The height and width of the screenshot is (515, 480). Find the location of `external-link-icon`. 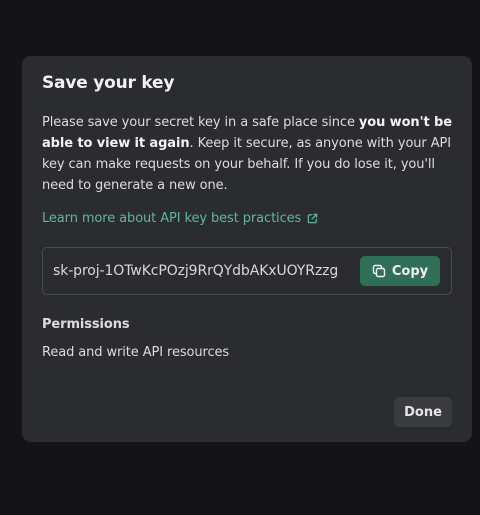

external-link-icon is located at coordinates (312, 218).